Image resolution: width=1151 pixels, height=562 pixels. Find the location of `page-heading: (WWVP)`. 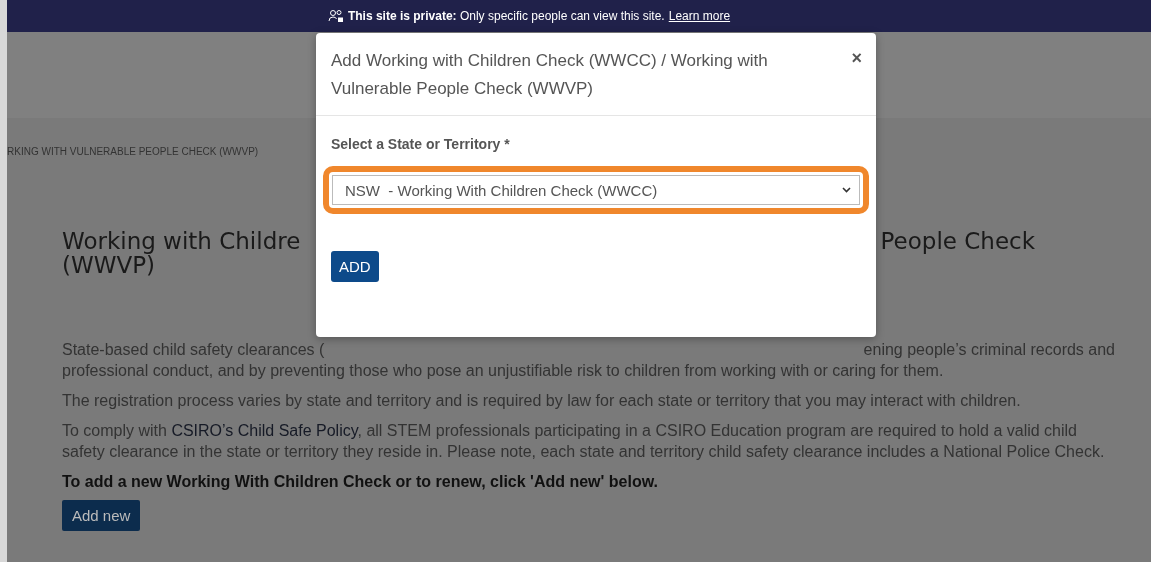

page-heading: (WWVP) is located at coordinates (109, 265).